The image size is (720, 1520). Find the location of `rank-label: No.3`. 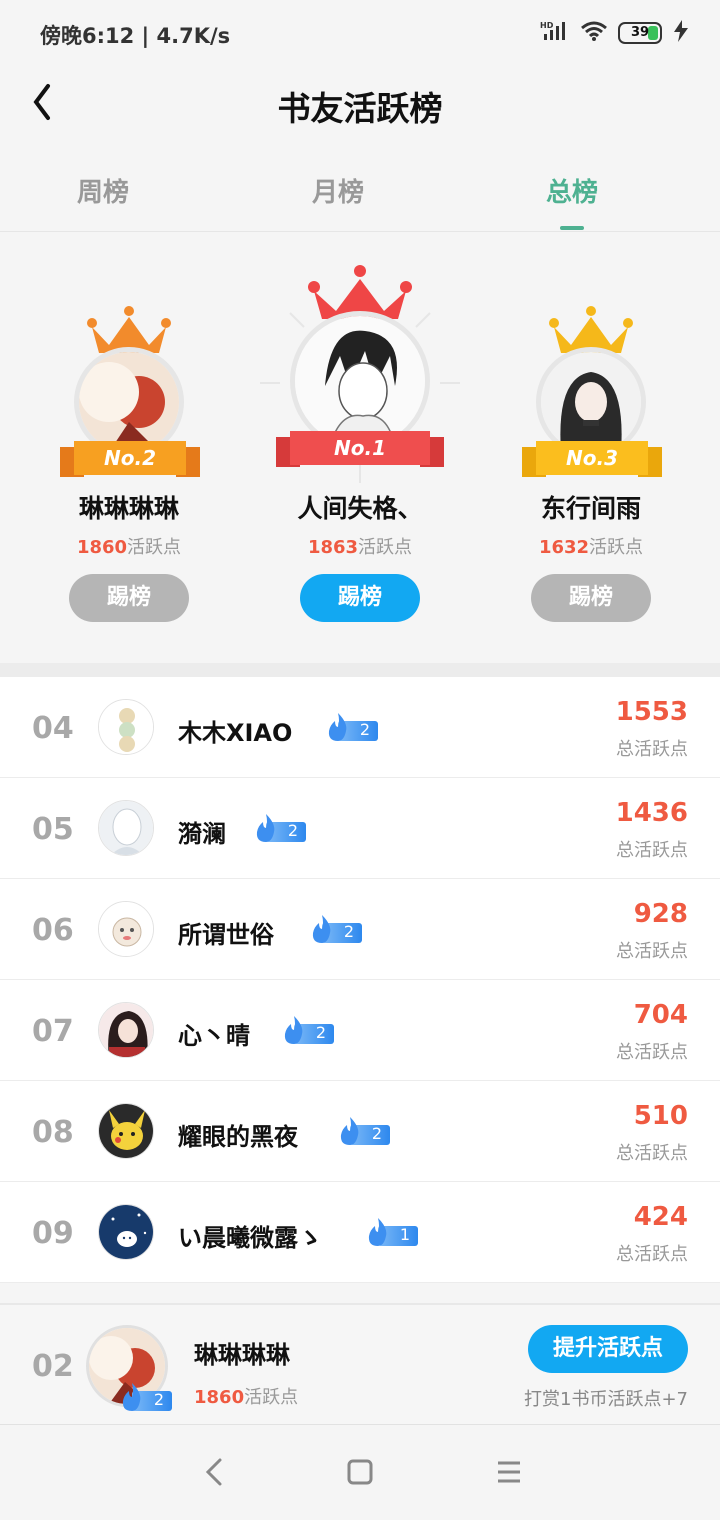

rank-label: No.3 is located at coordinates (592, 458).